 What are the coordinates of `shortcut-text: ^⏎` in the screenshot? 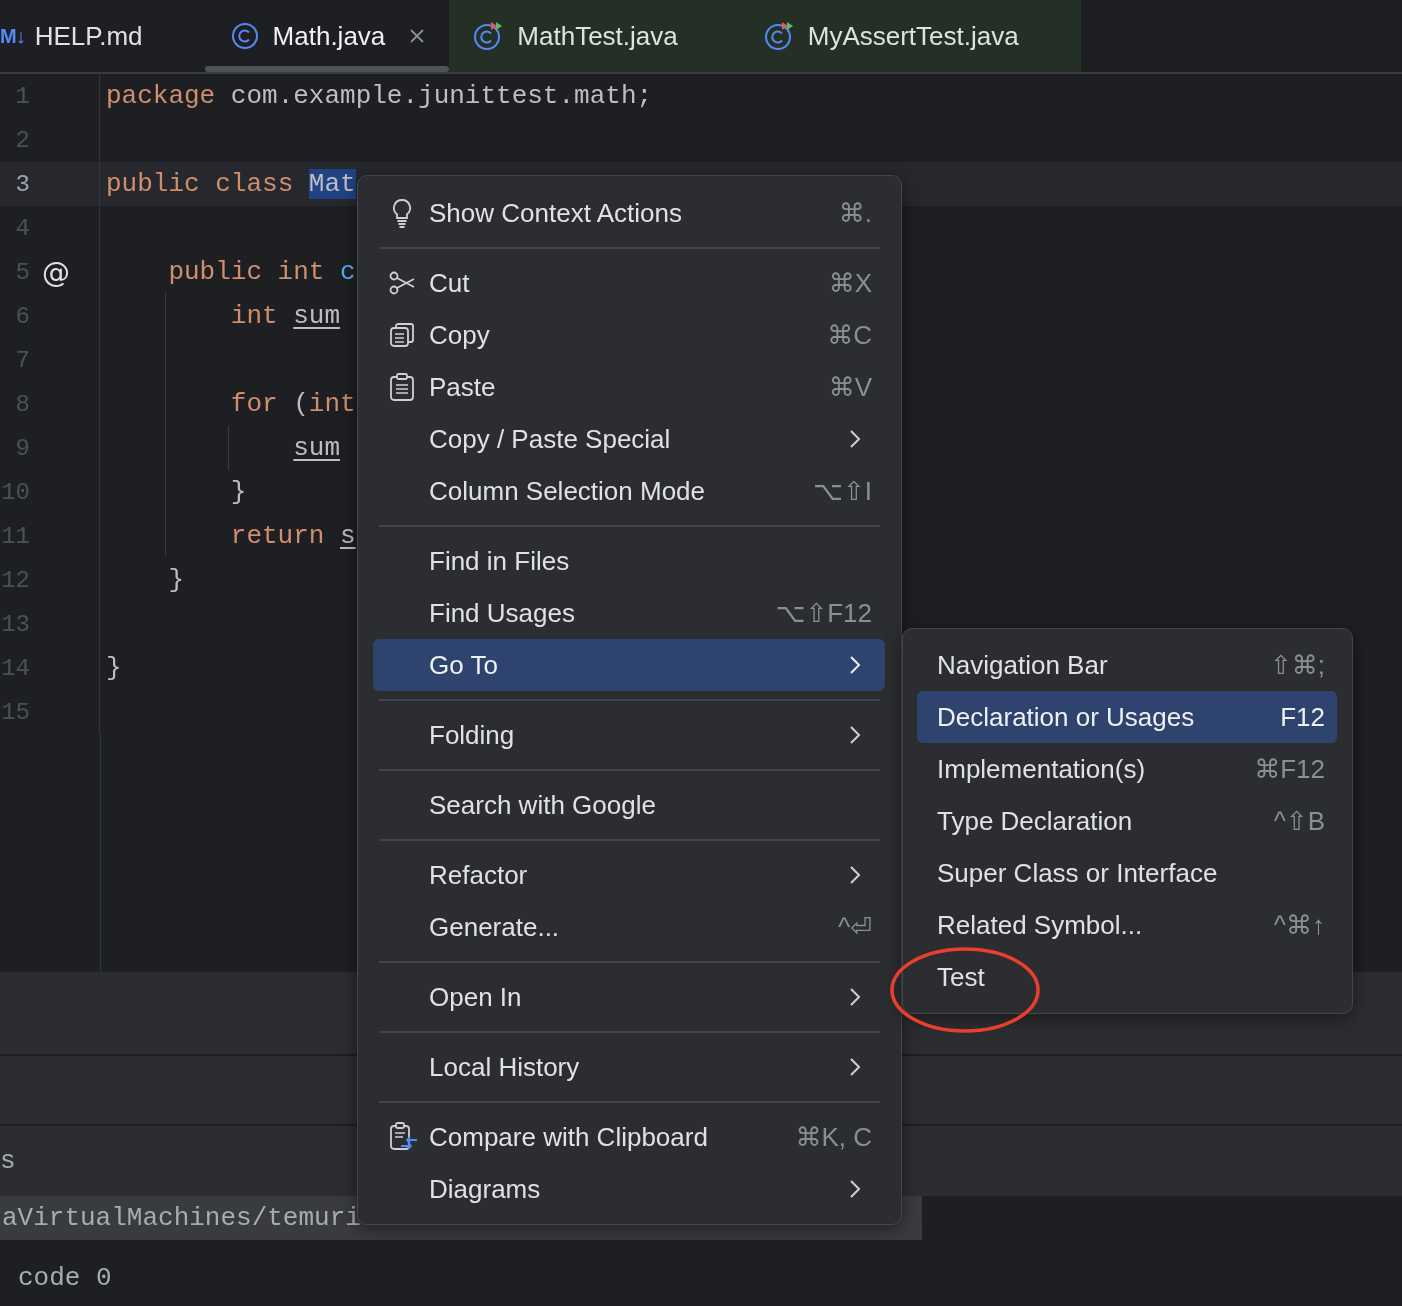 It's located at (855, 927).